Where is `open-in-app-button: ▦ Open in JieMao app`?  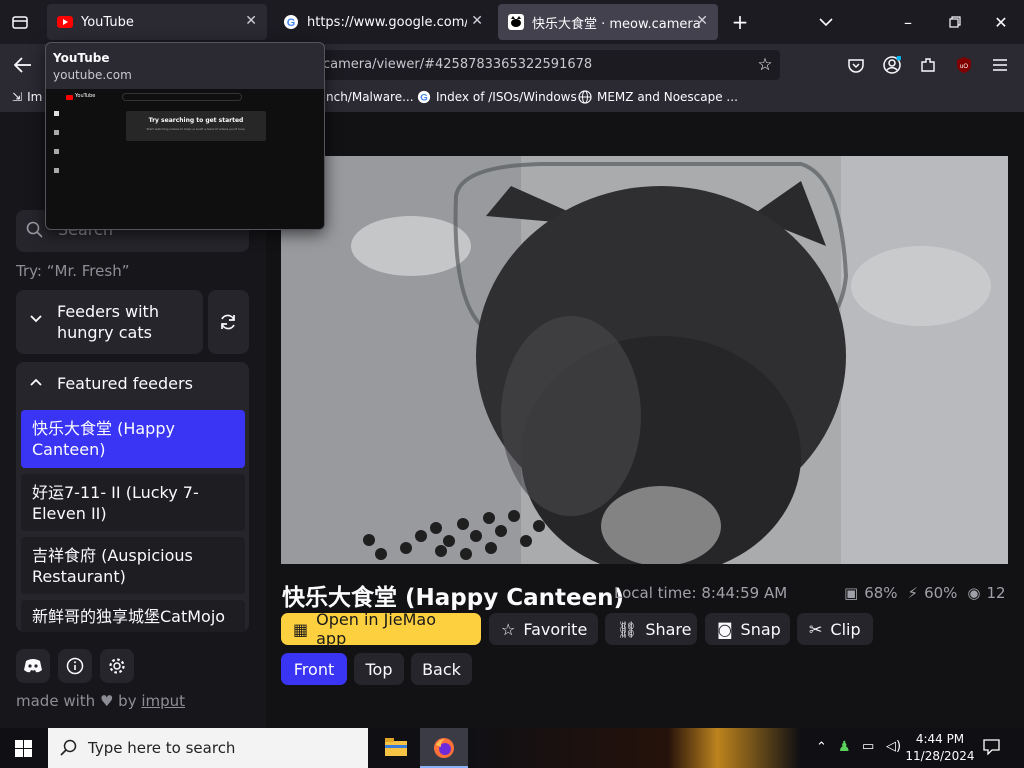
open-in-app-button: ▦ Open in JieMao app is located at coordinates (381, 629).